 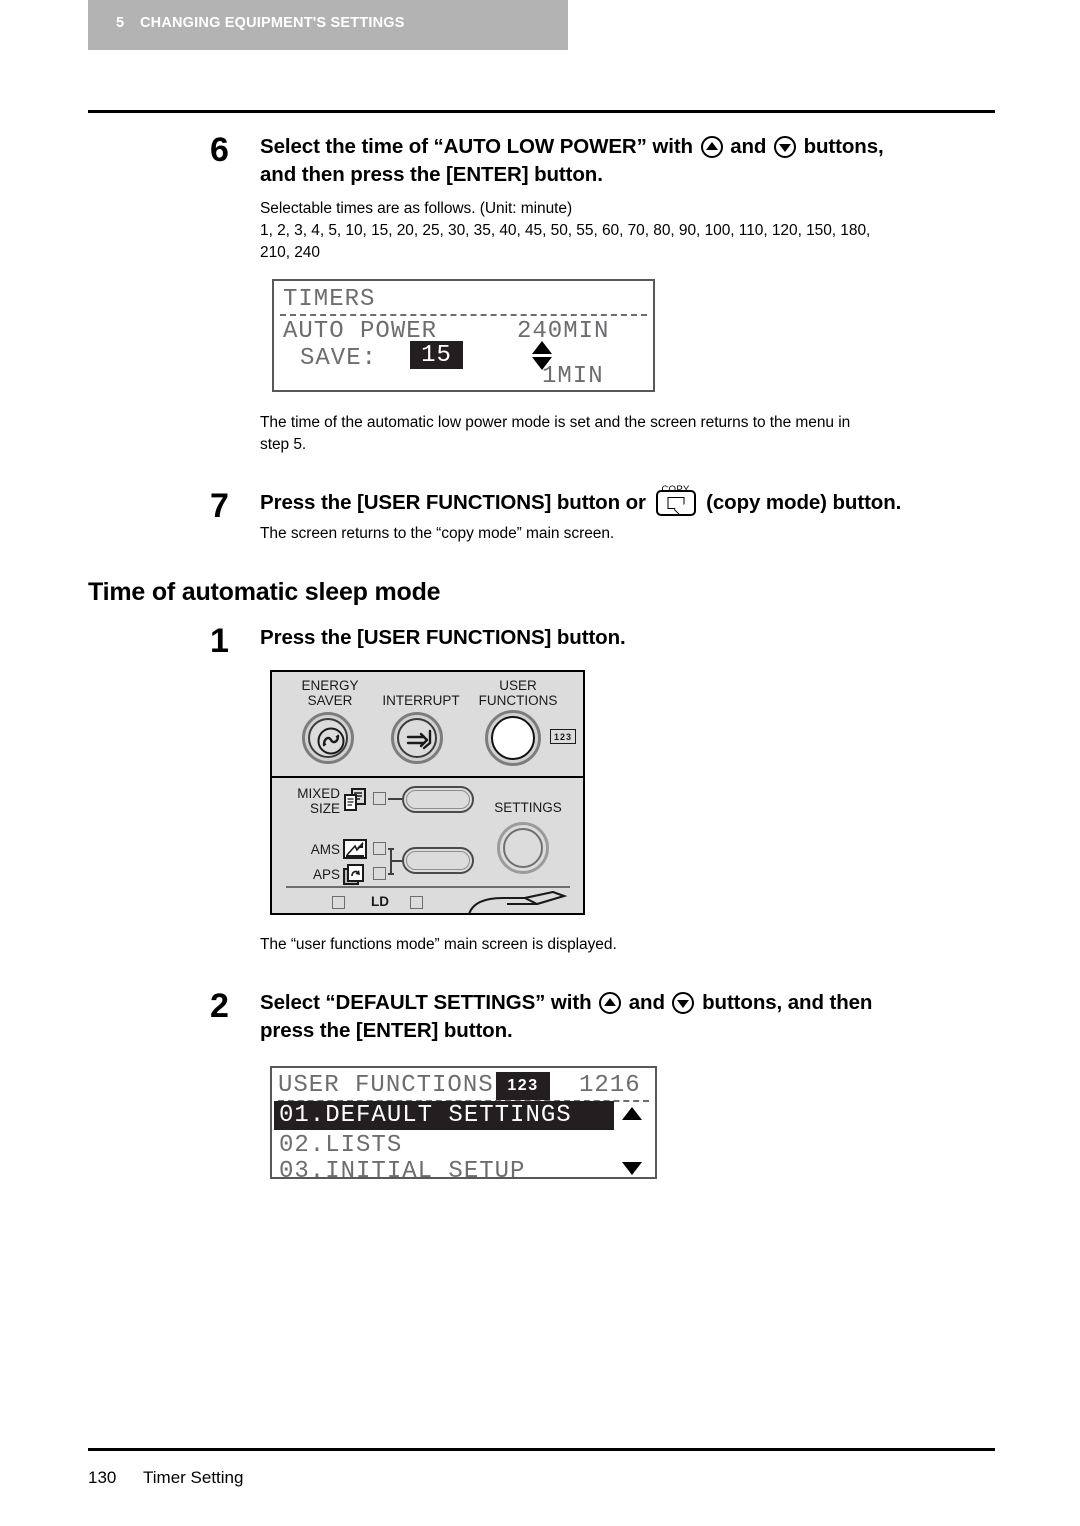 What do you see at coordinates (610, 1085) in the screenshot?
I see `lcd-uf-counter: 1216` at bounding box center [610, 1085].